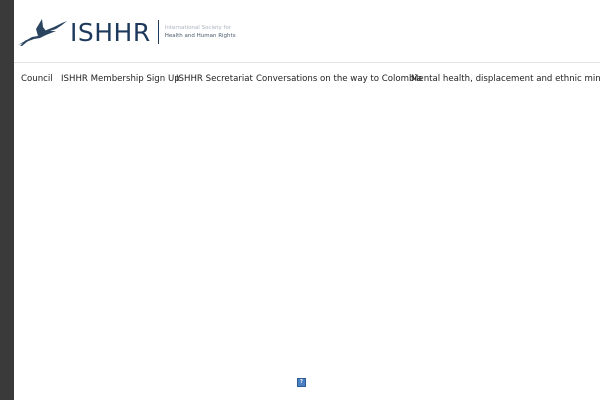 The width and height of the screenshot is (600, 400). Describe the element at coordinates (37, 79) in the screenshot. I see `nav-item-council: Council` at that location.